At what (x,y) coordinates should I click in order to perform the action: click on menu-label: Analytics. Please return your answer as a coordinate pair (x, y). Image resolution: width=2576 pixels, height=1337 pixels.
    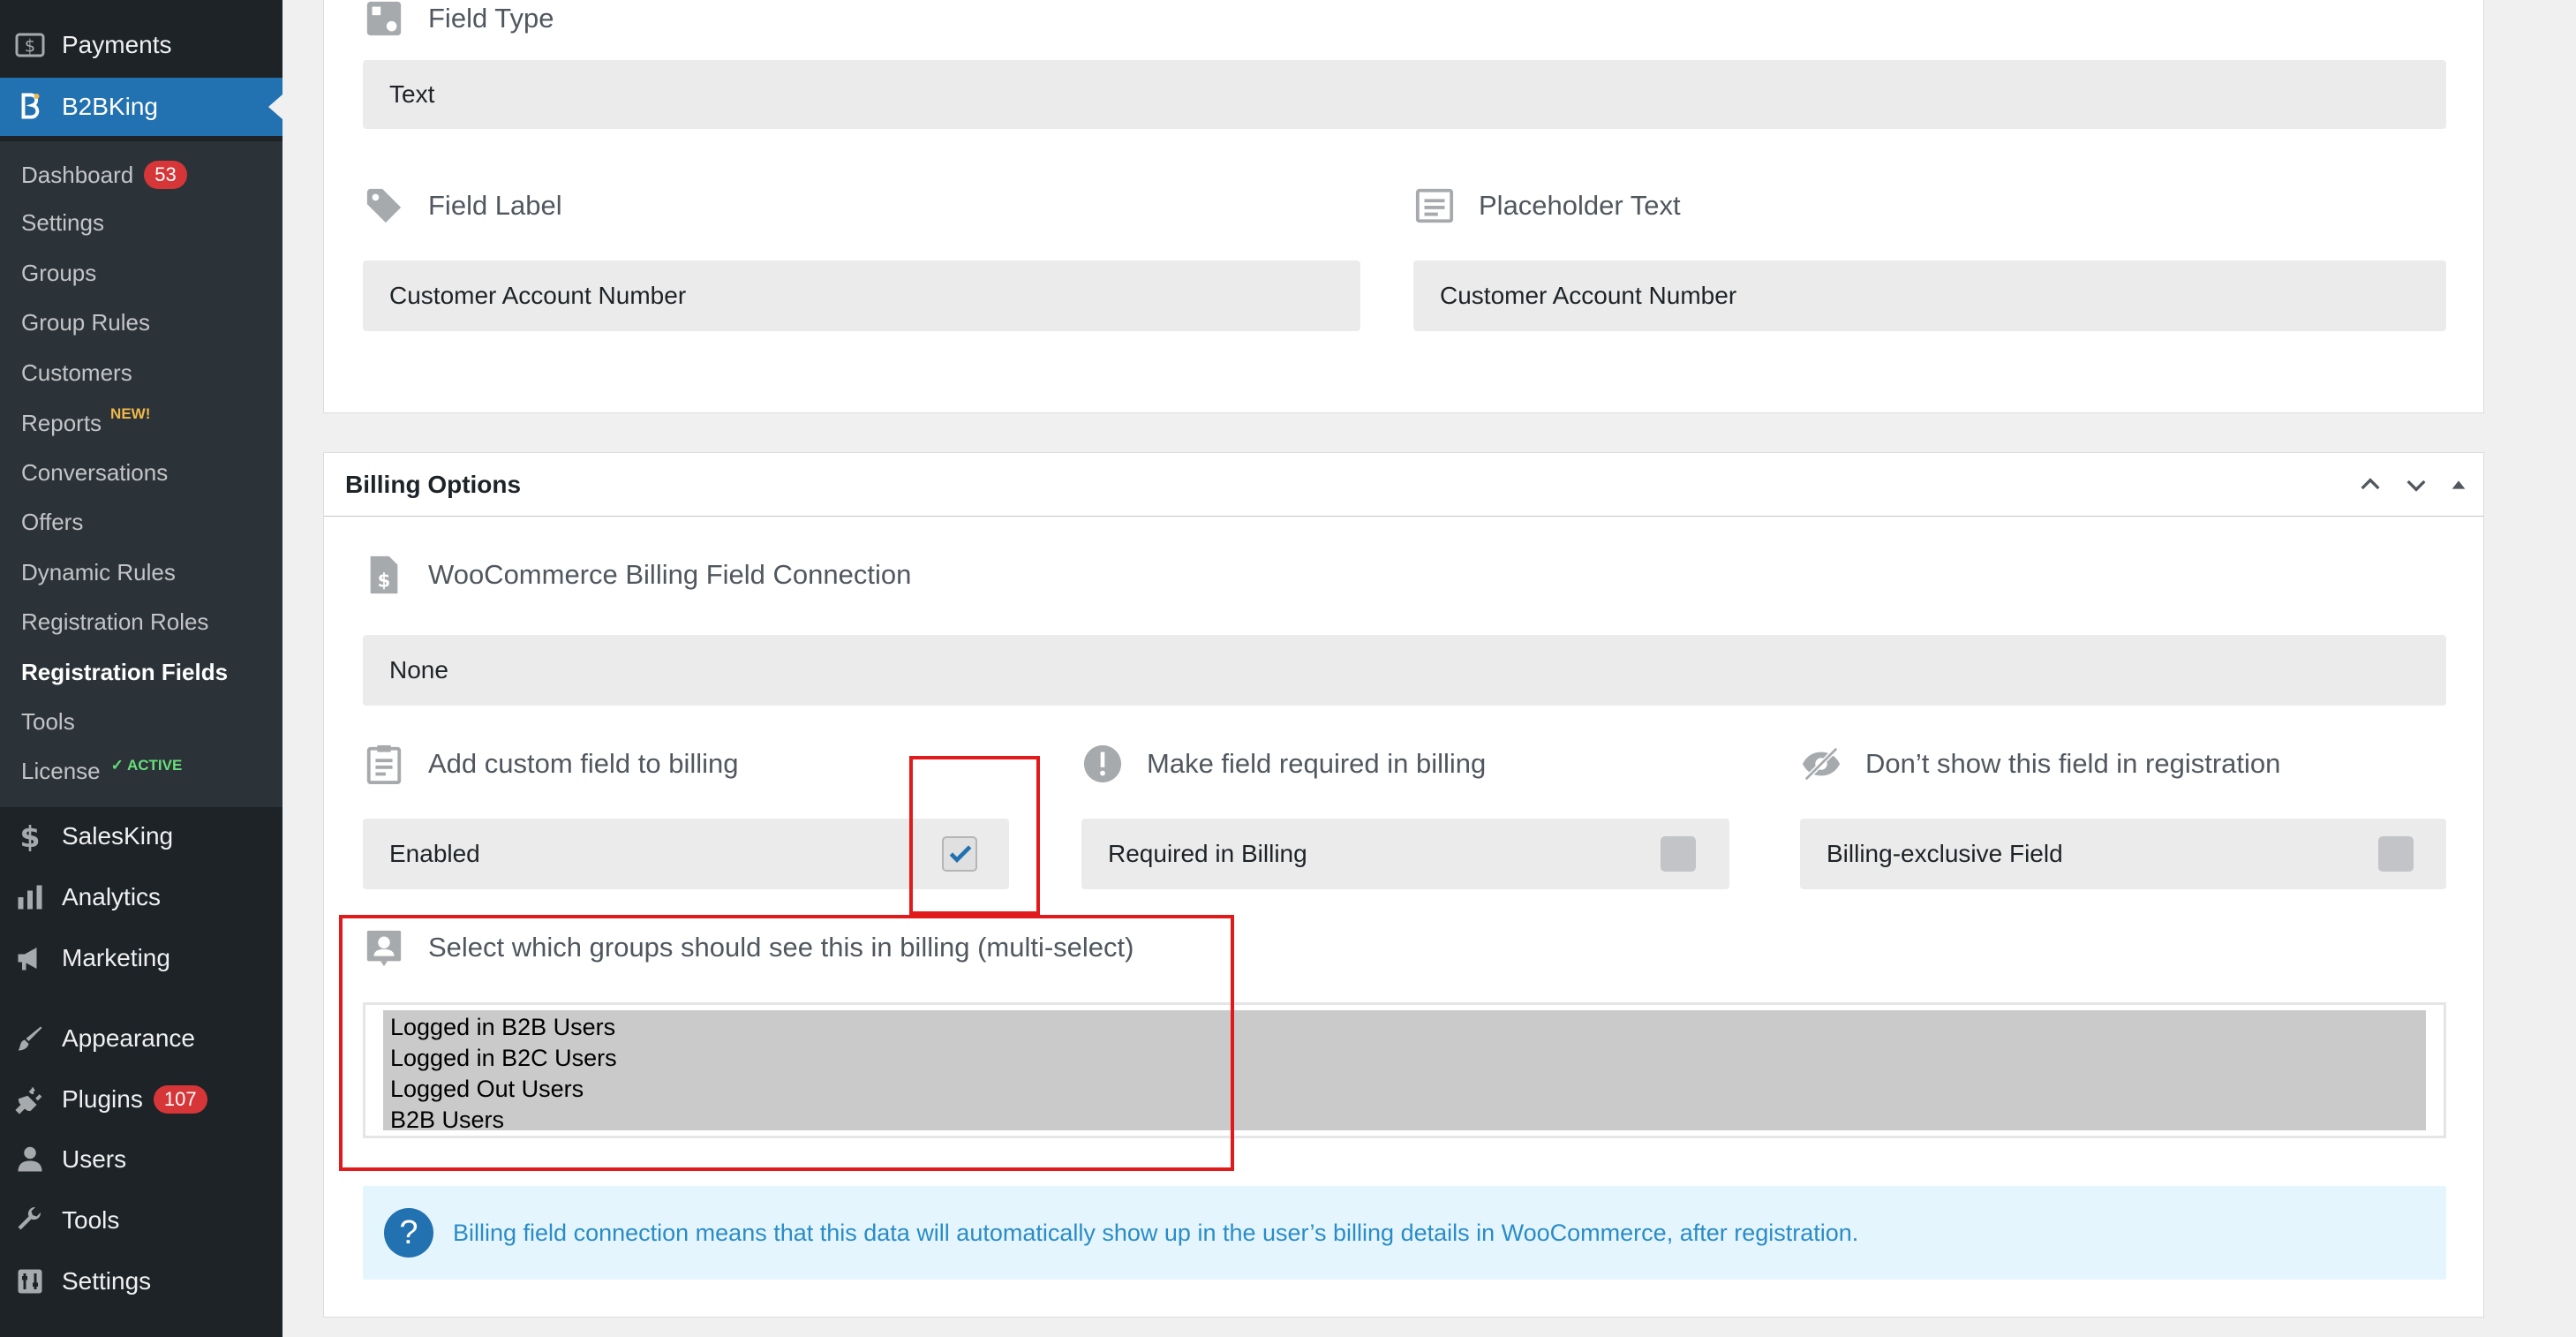
    Looking at the image, I should click on (112, 896).